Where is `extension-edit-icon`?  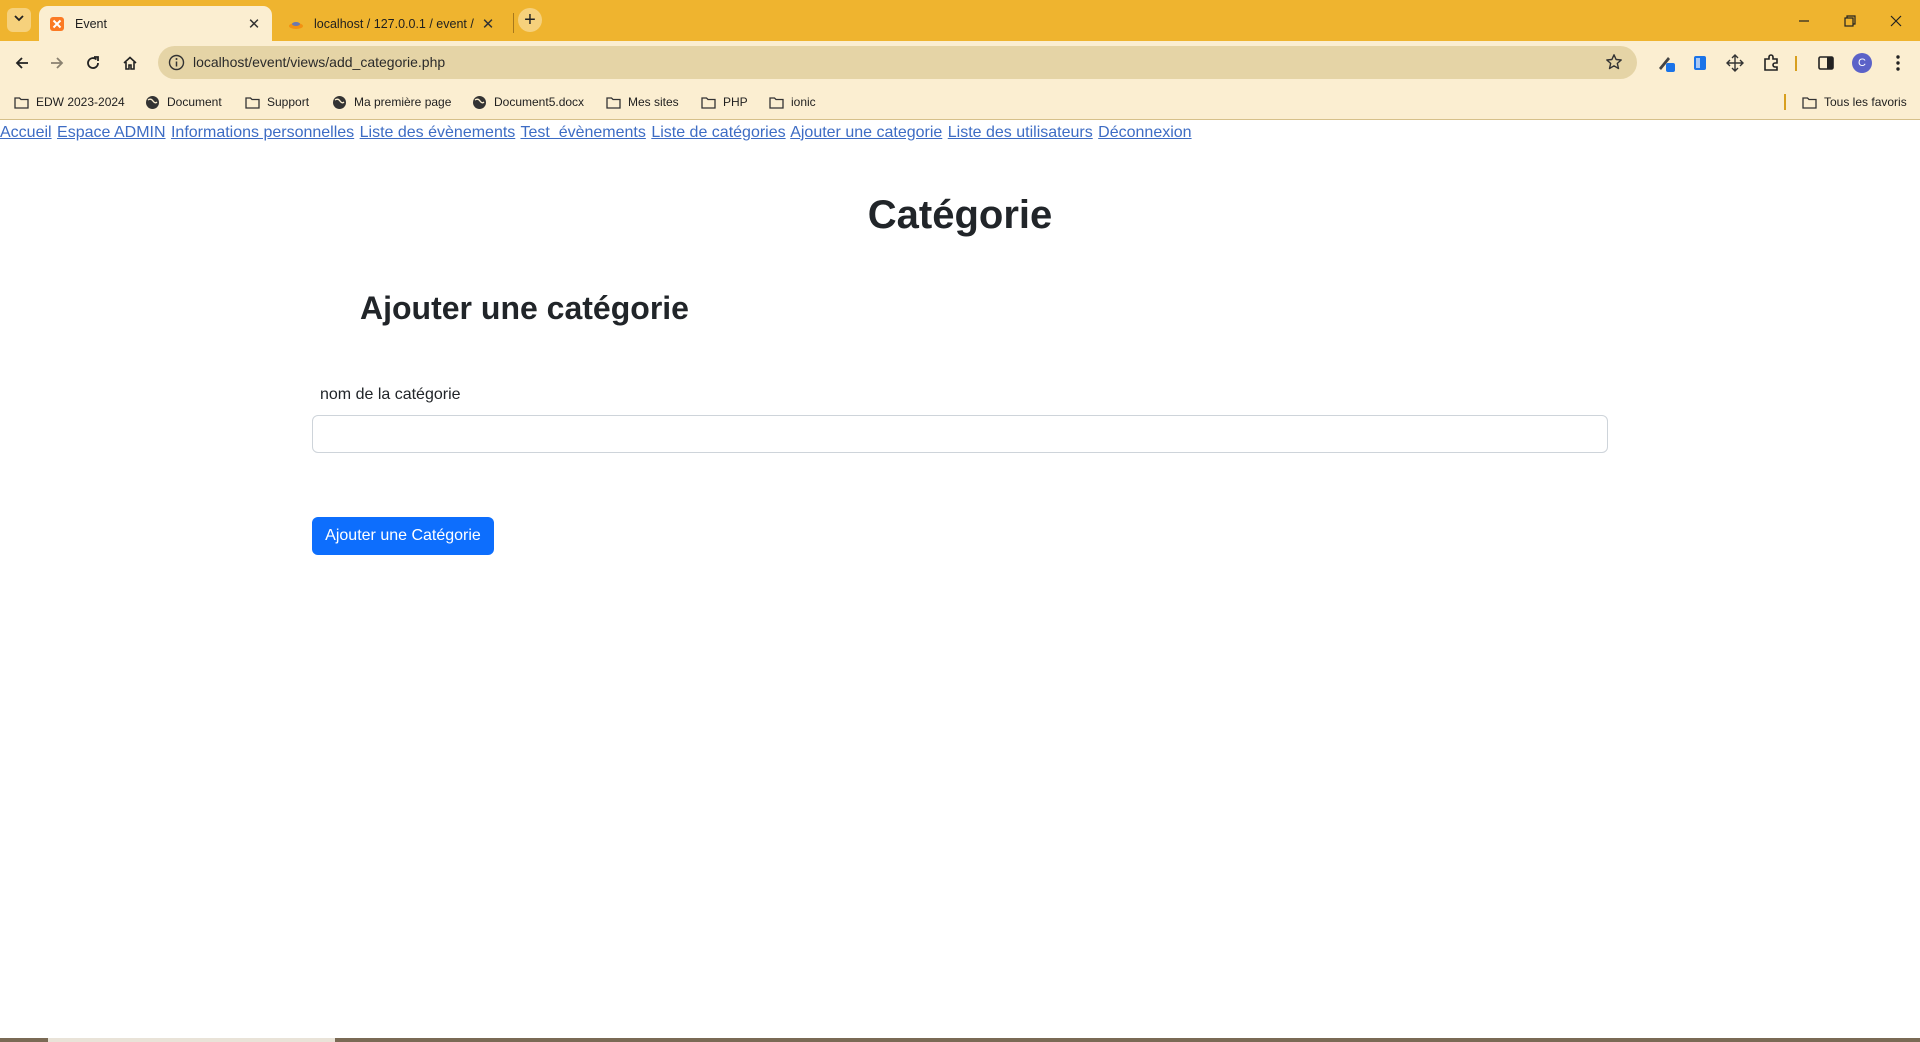
extension-edit-icon is located at coordinates (1666, 63).